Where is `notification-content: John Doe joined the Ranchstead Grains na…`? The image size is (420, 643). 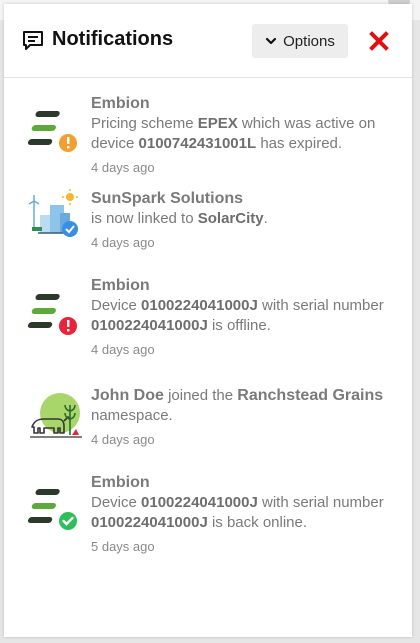 notification-content: John Doe joined the Ranchstead Grains na… is located at coordinates (246, 416).